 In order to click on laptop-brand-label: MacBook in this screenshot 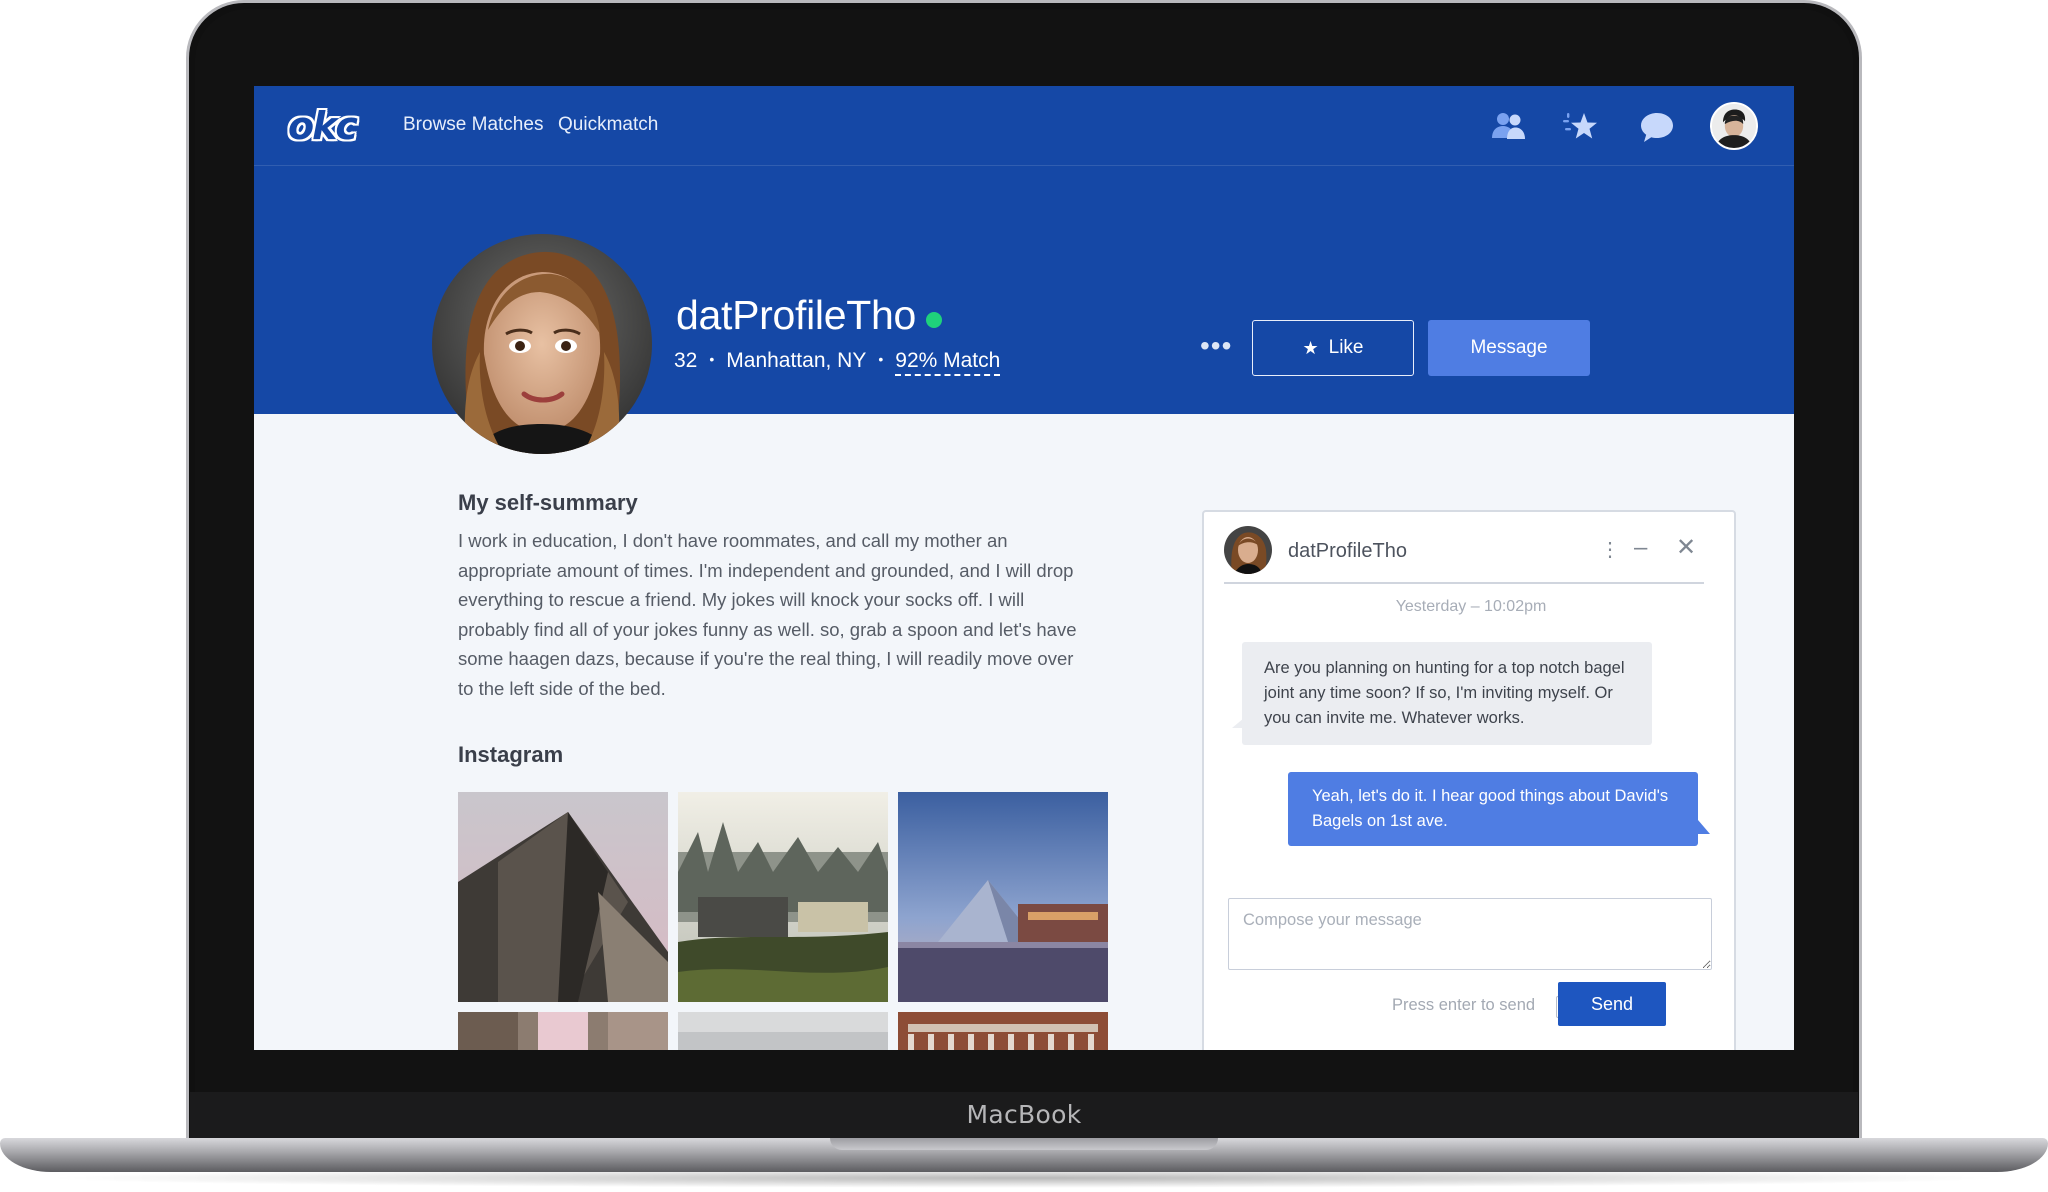, I will do `click(1024, 1114)`.